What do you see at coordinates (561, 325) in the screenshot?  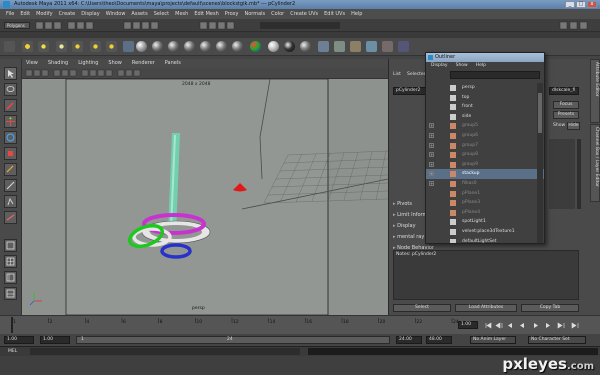 I see `step-forward-key-icon` at bounding box center [561, 325].